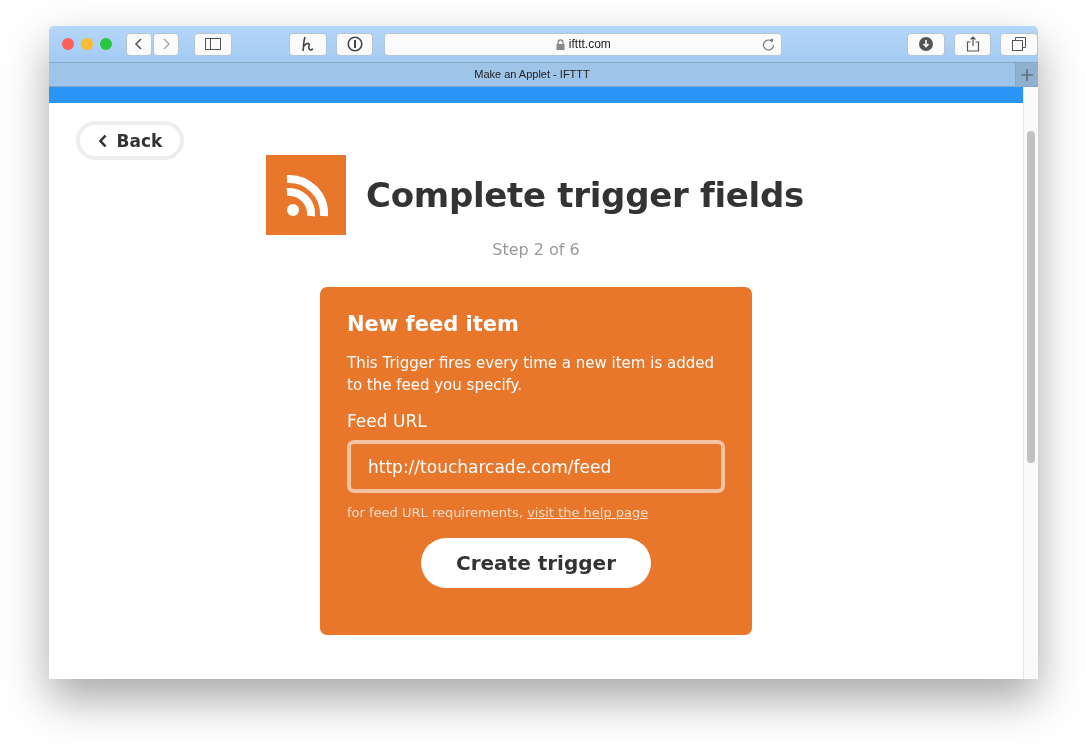 The height and width of the screenshot is (752, 1086). Describe the element at coordinates (433, 324) in the screenshot. I see `trigger-title: New feed item` at that location.